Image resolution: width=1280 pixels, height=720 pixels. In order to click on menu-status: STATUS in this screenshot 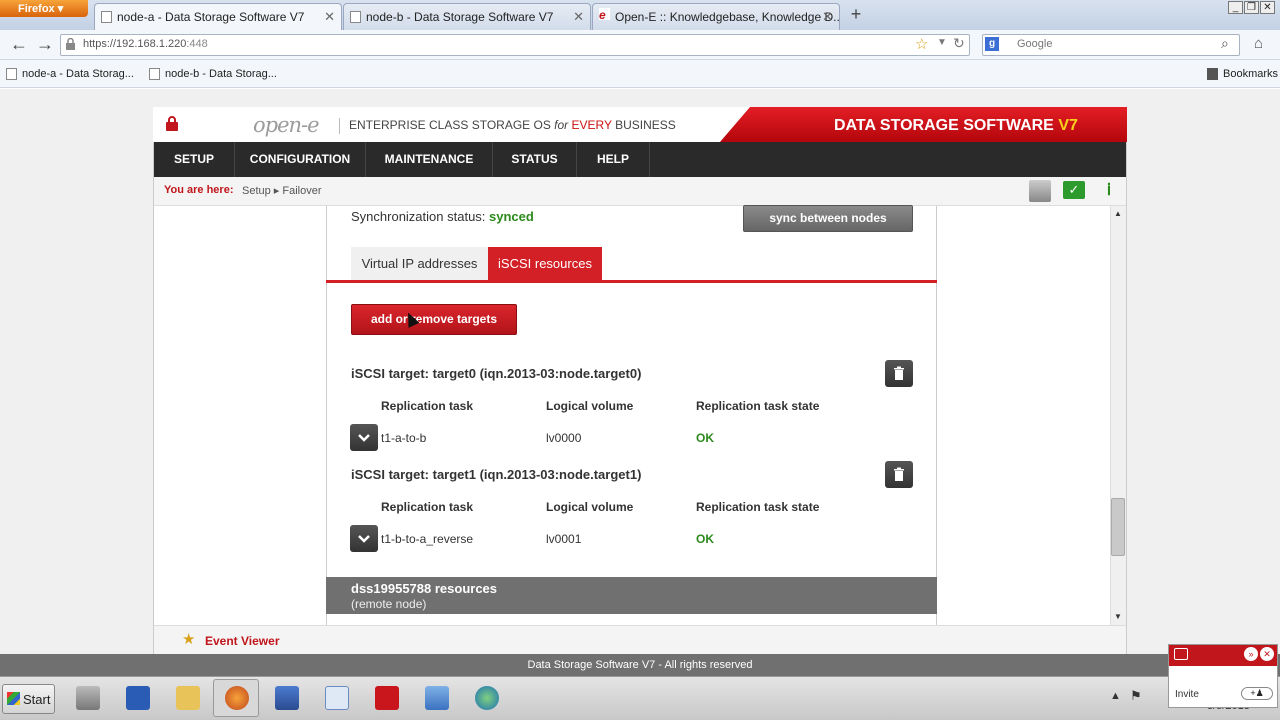, I will do `click(535, 159)`.